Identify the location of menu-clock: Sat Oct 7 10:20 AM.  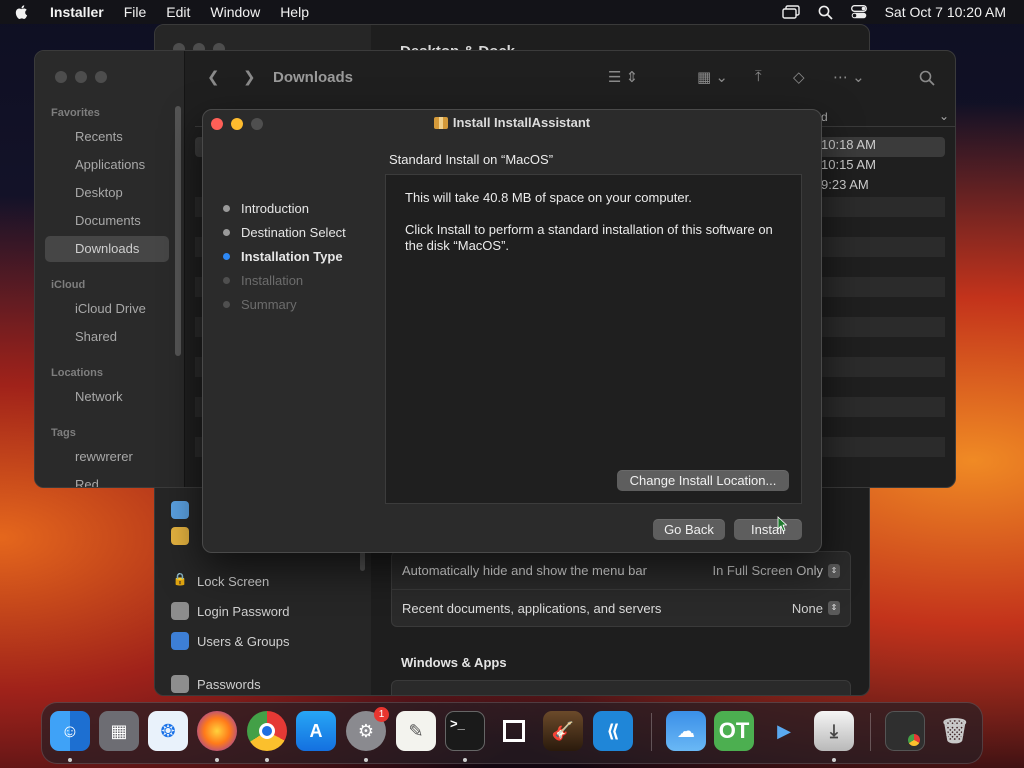
(945, 12).